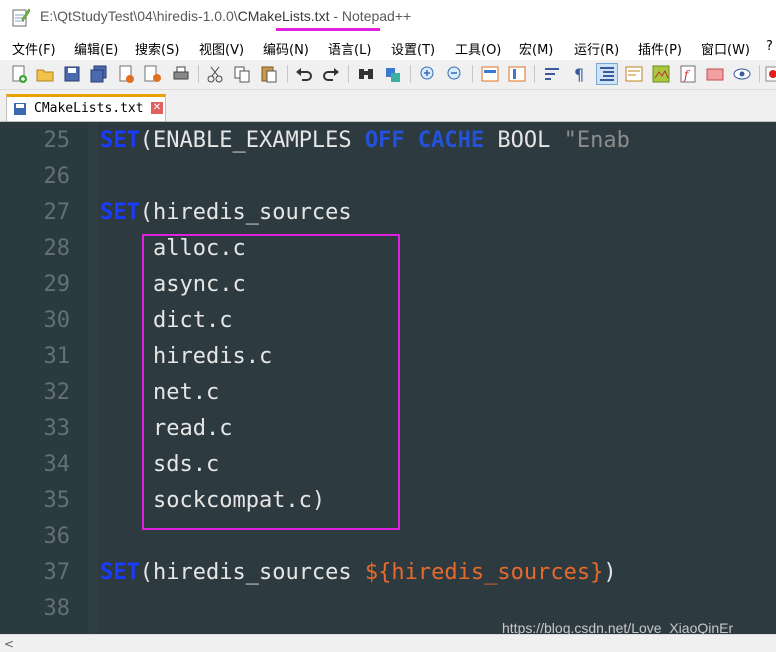 The height and width of the screenshot is (652, 776). Describe the element at coordinates (517, 74) in the screenshot. I see `sync-horizontal-icon` at that location.